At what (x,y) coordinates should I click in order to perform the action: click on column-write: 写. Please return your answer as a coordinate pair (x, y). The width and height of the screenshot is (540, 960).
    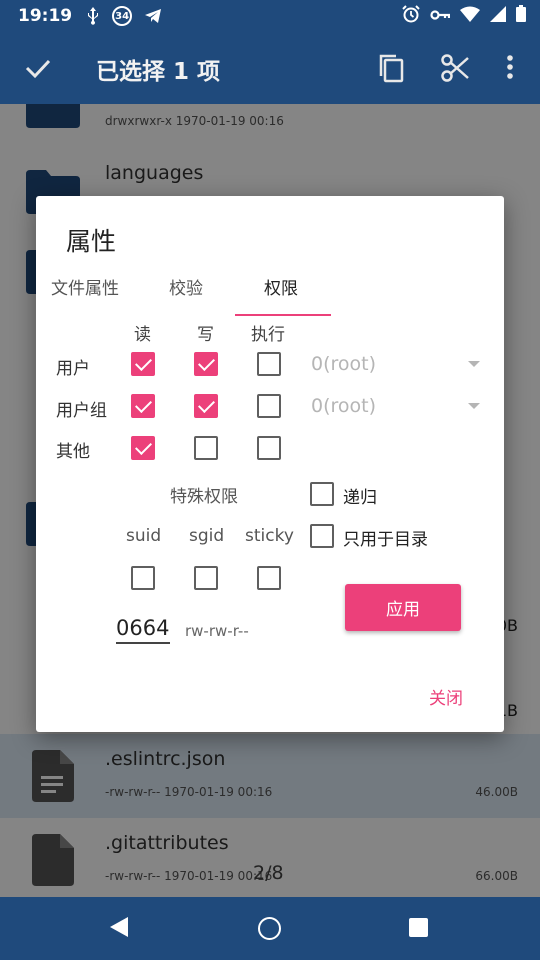
    Looking at the image, I should click on (205, 335).